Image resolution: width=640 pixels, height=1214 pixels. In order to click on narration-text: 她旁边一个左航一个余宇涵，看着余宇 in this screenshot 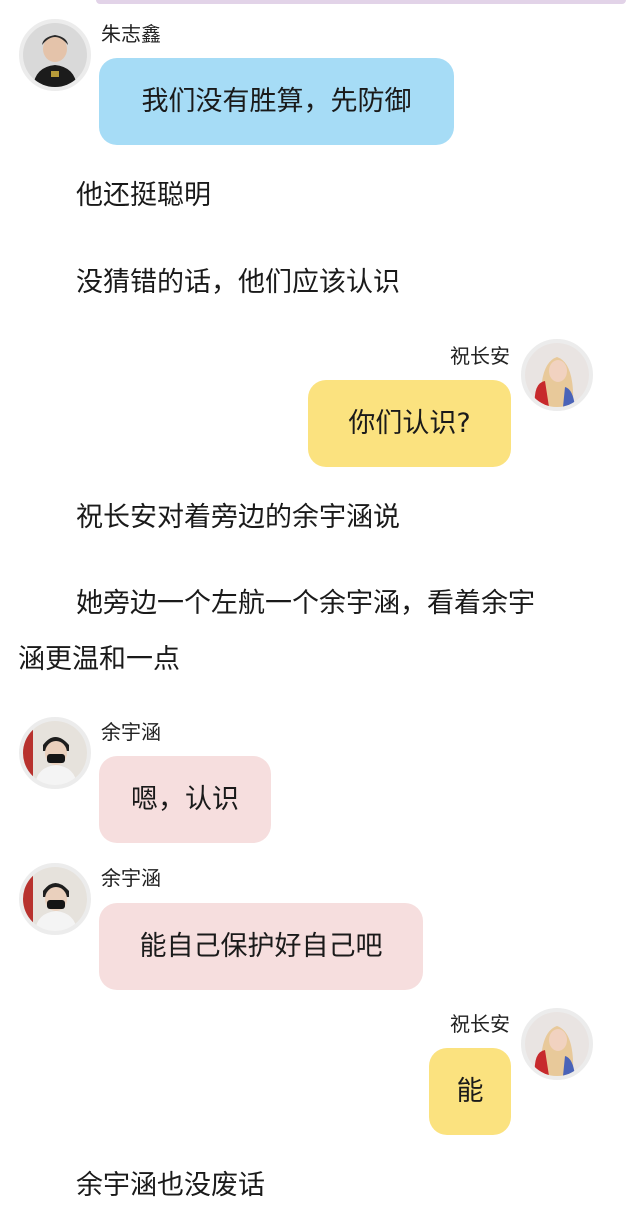, I will do `click(305, 603)`.